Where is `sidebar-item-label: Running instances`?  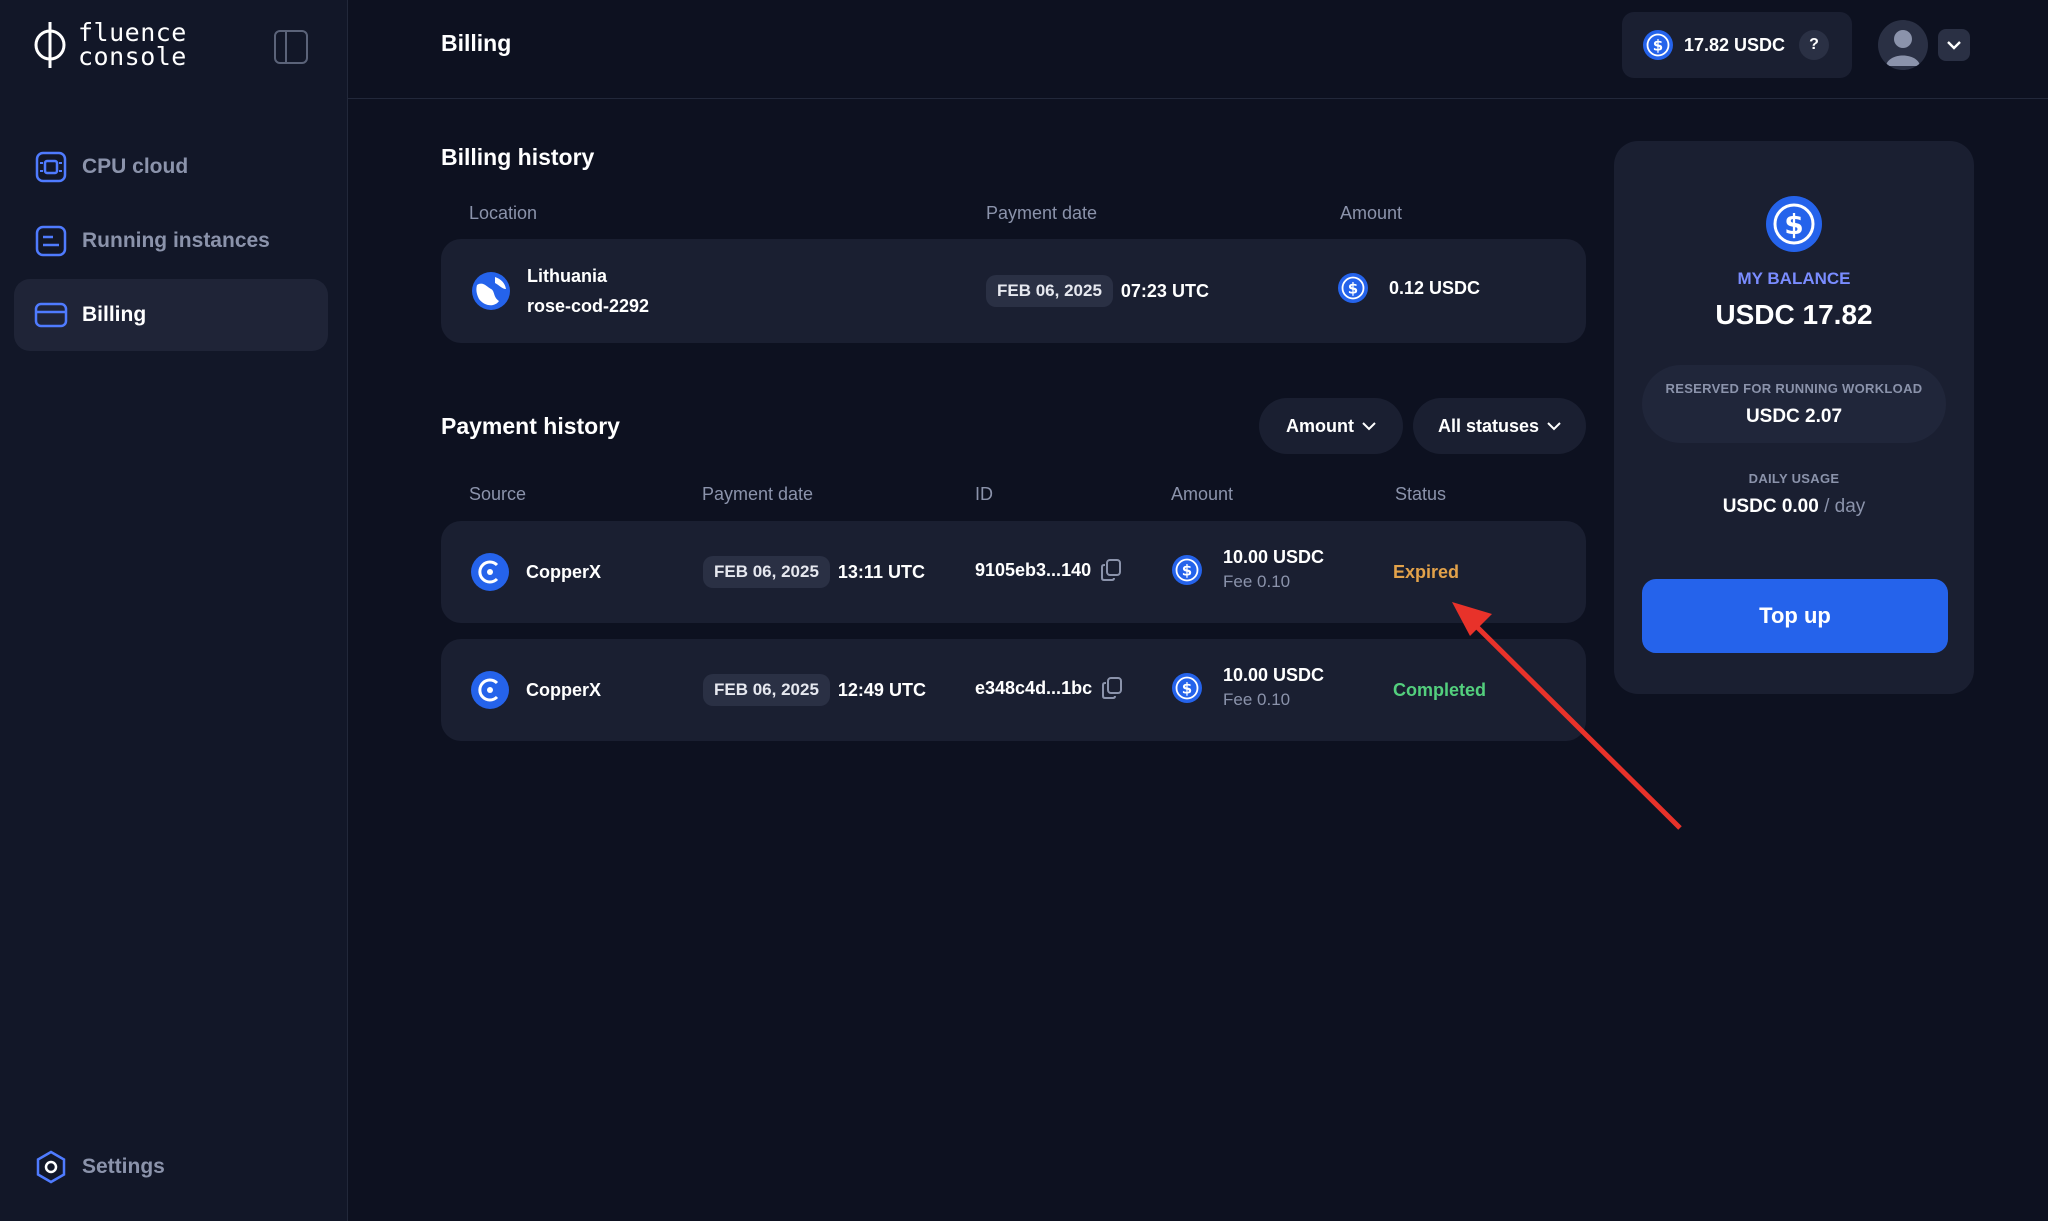 sidebar-item-label: Running instances is located at coordinates (176, 240).